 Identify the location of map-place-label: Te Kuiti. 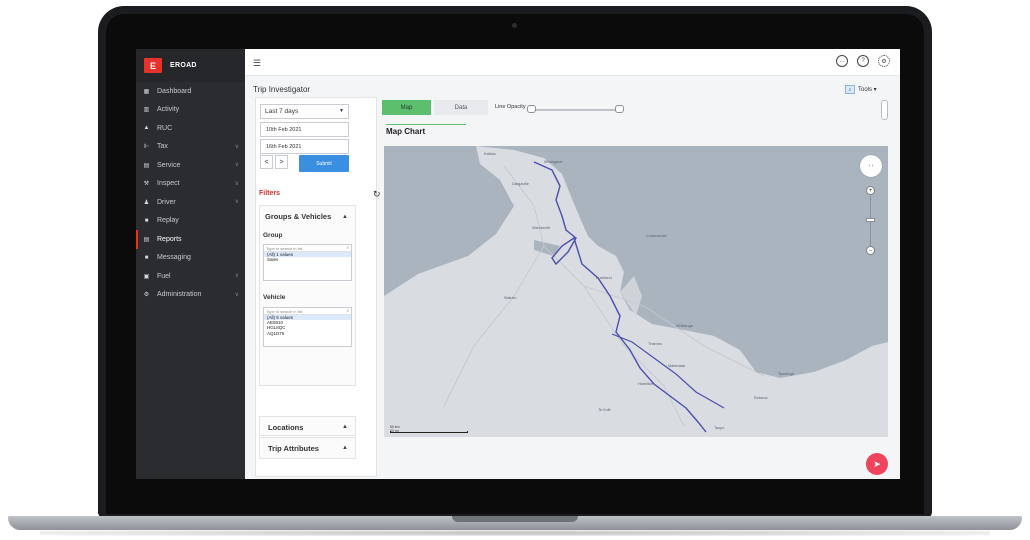
(604, 410).